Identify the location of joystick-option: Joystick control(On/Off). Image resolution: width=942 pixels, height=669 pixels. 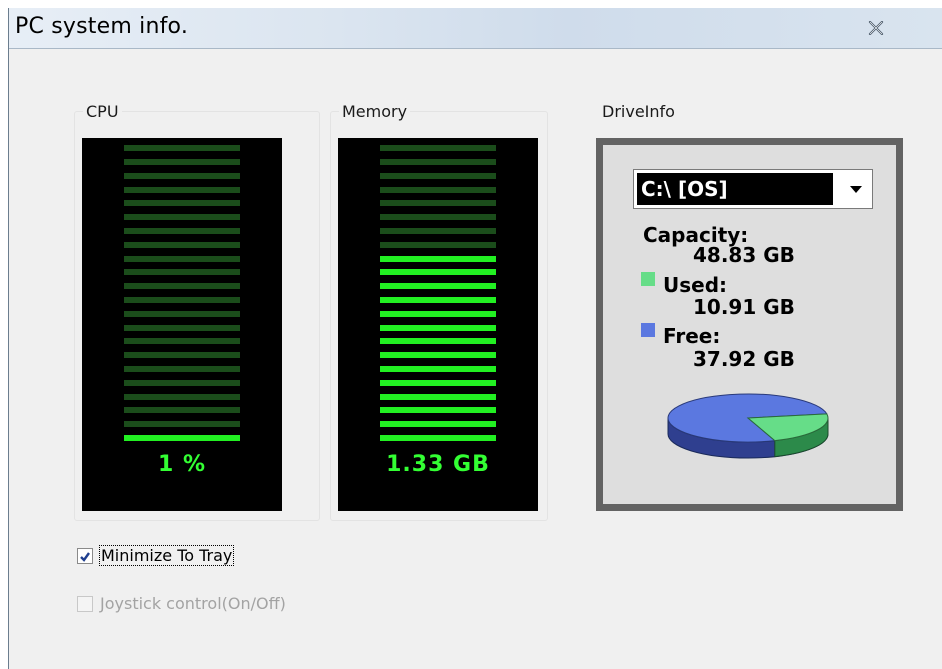
(182, 603).